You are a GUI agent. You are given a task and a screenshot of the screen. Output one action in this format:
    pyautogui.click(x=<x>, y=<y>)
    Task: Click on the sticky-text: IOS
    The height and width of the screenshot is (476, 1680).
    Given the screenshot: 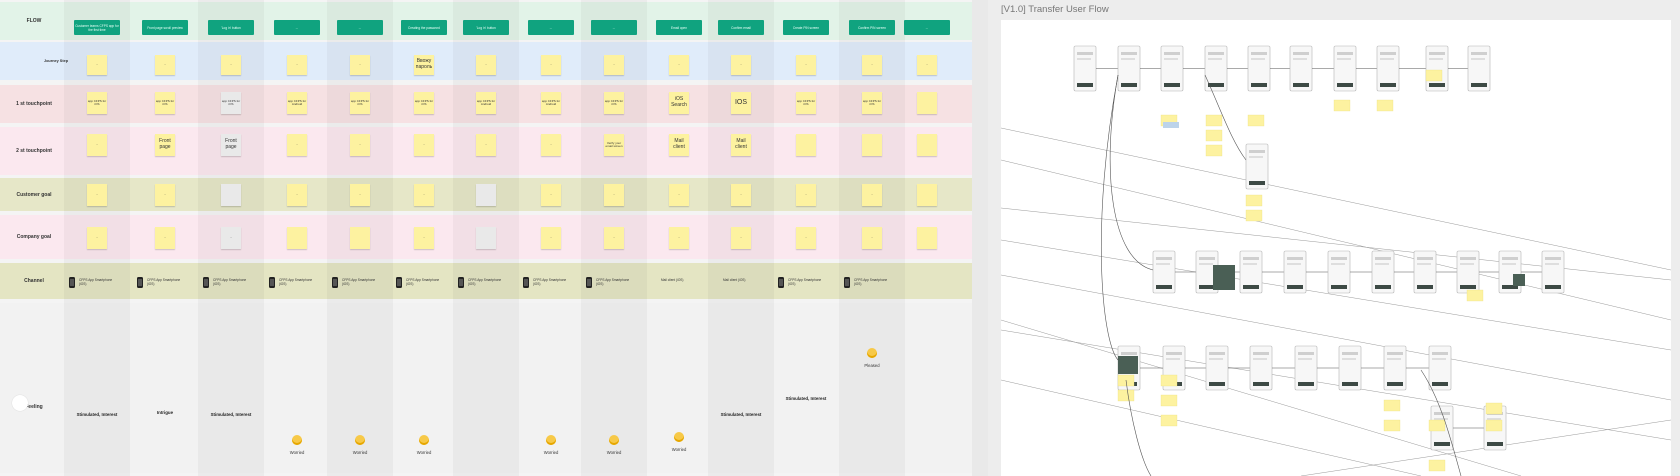 What is the action you would take?
    pyautogui.click(x=741, y=102)
    